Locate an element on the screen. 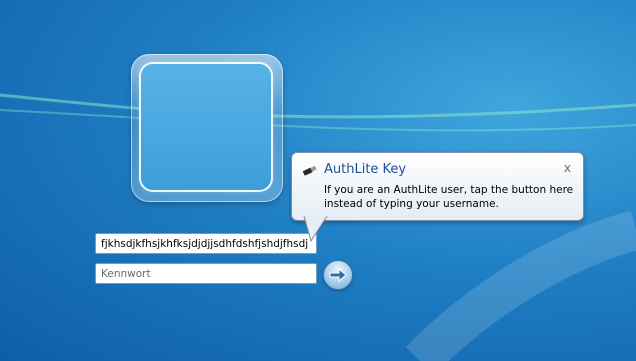  usb-key-icon is located at coordinates (309, 170).